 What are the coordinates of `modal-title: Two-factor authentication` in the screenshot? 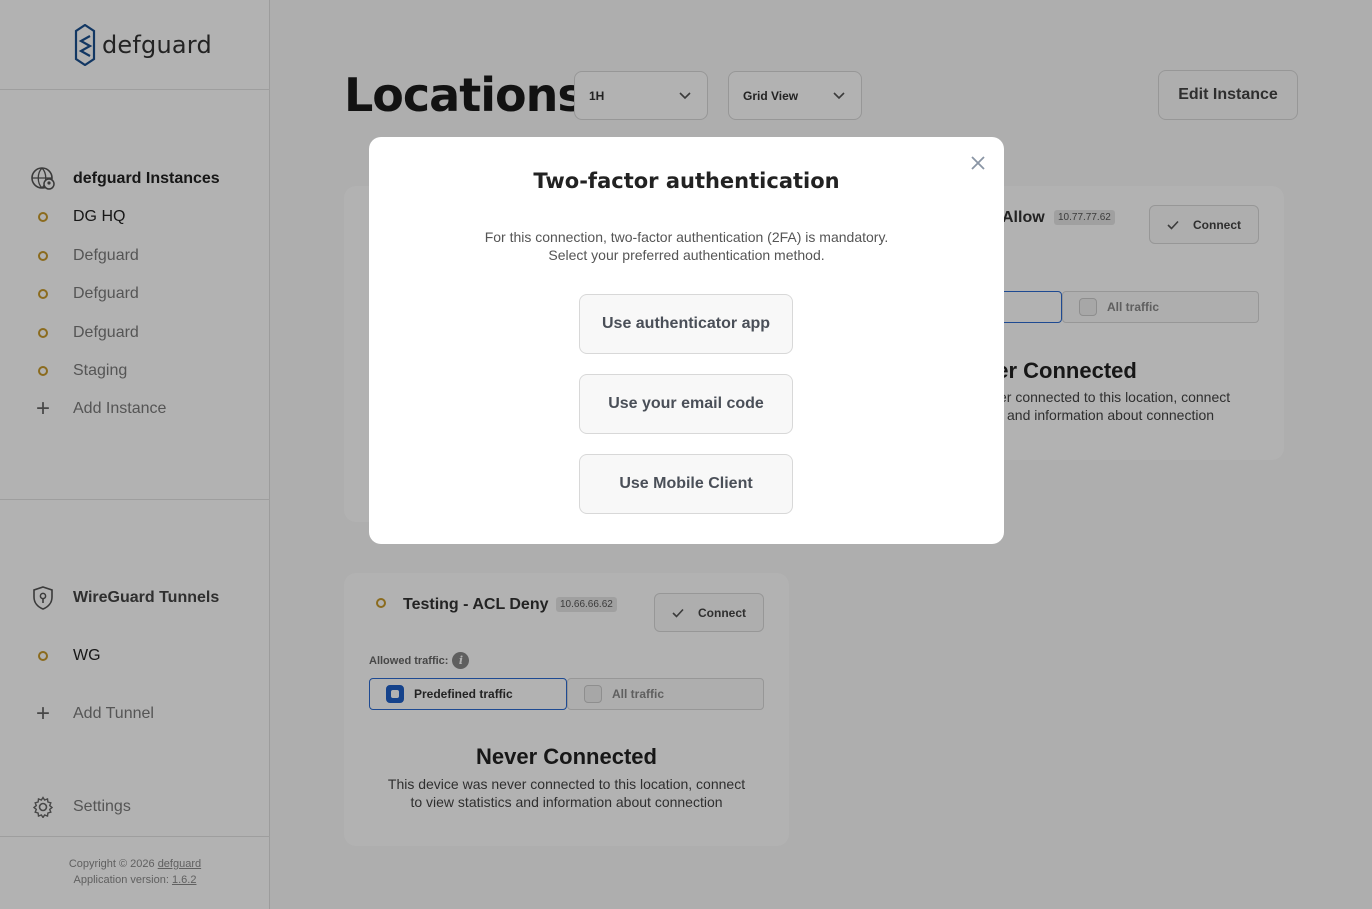 It's located at (686, 181).